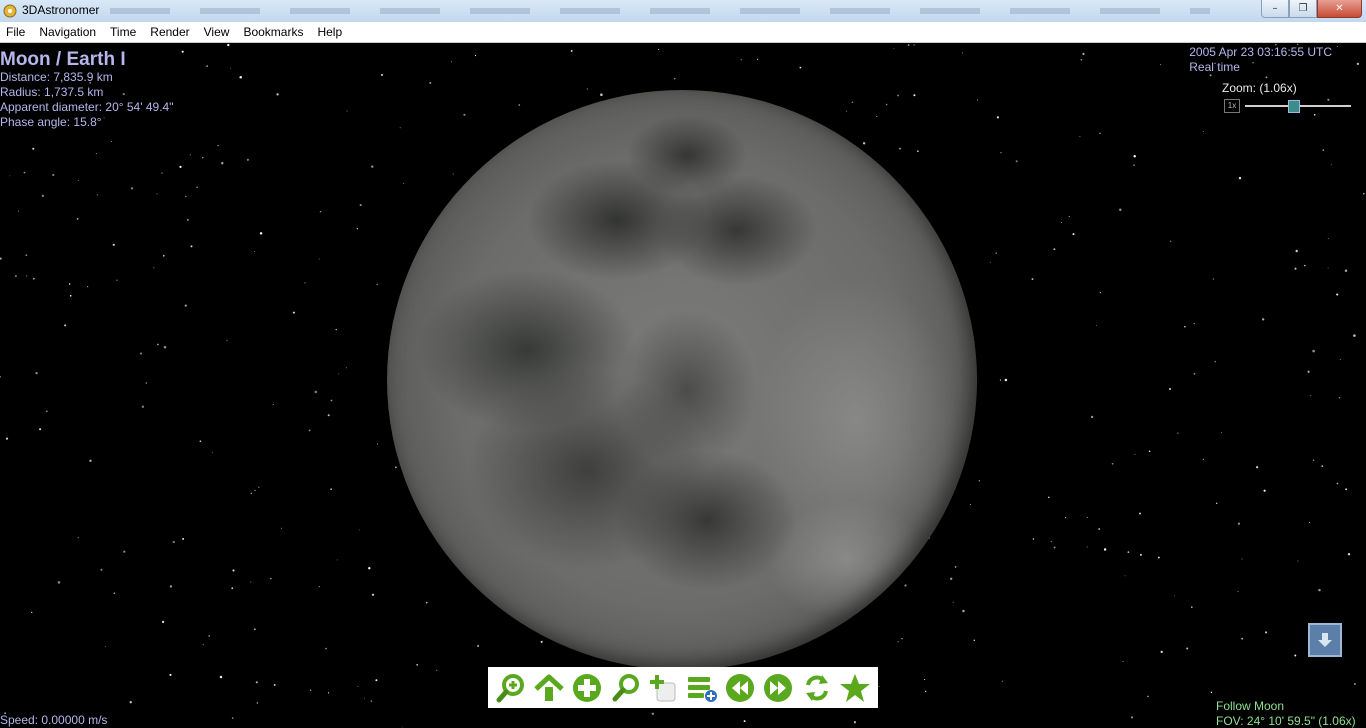 Image resolution: width=1366 pixels, height=728 pixels. I want to click on add-button, so click(587, 688).